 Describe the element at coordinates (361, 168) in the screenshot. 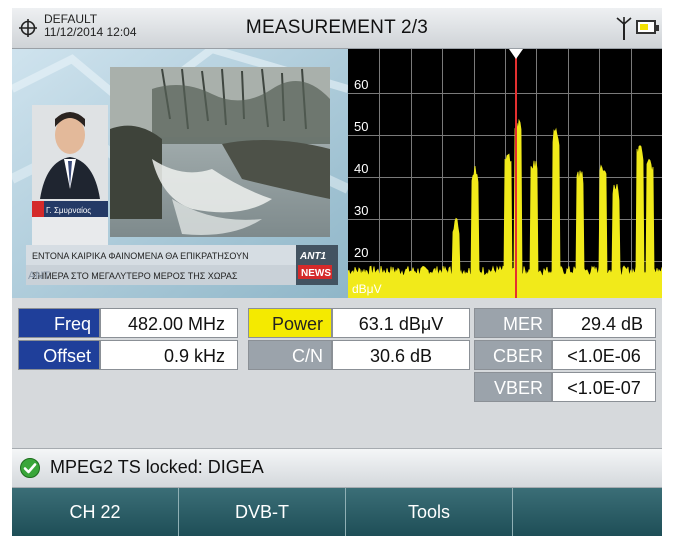

I see `y-tick-label: 40` at that location.